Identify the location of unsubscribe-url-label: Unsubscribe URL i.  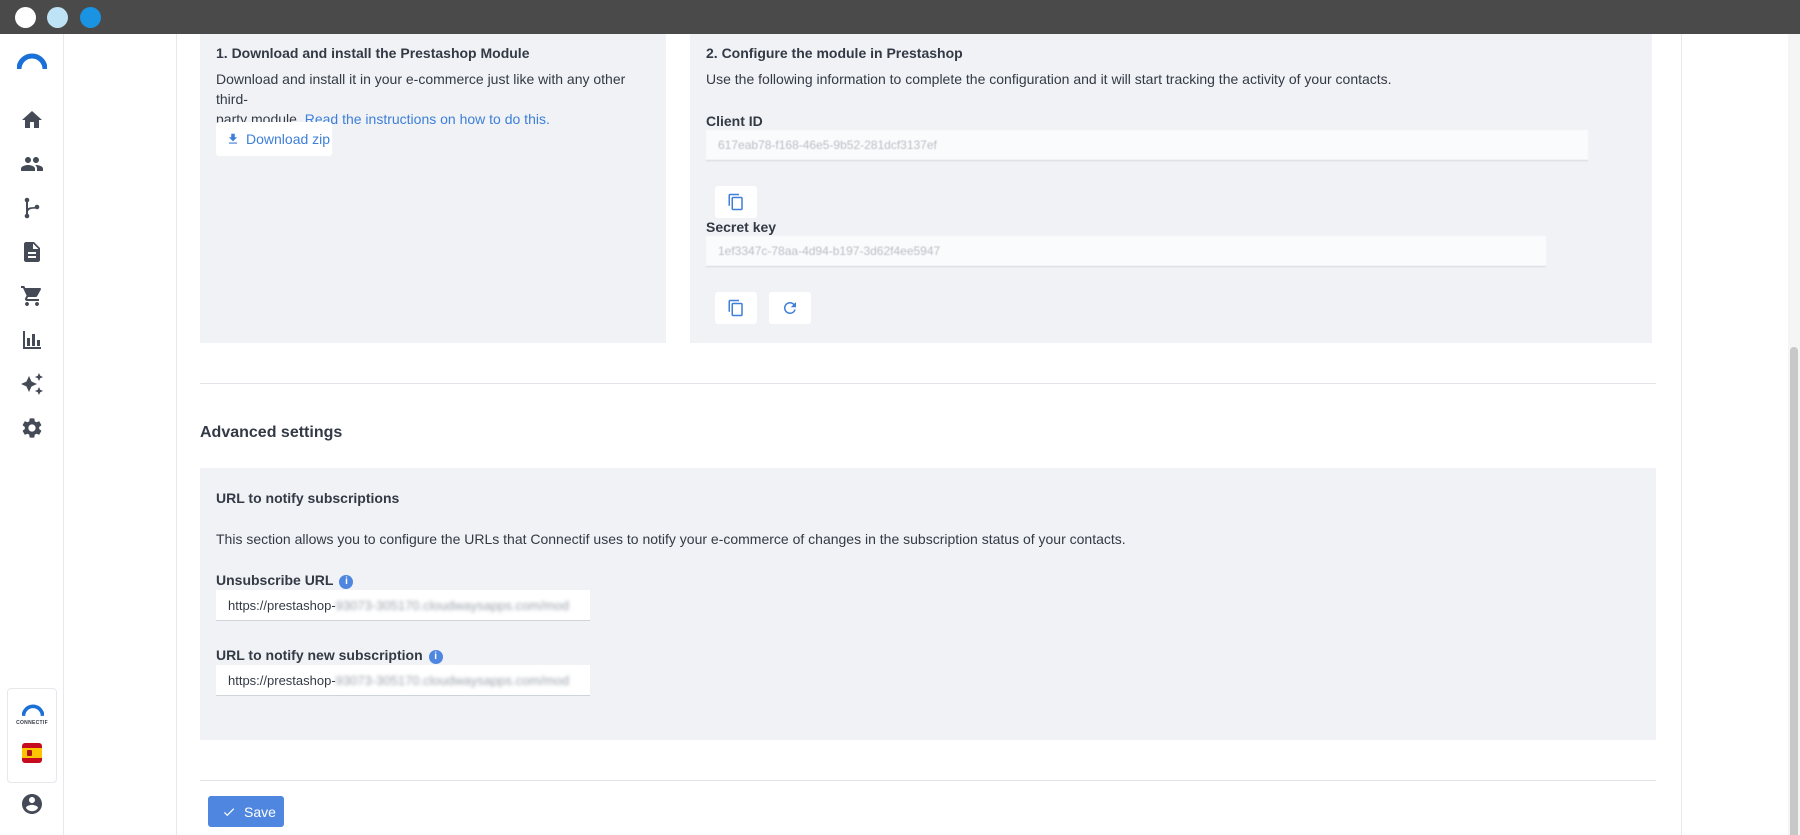
(285, 580).